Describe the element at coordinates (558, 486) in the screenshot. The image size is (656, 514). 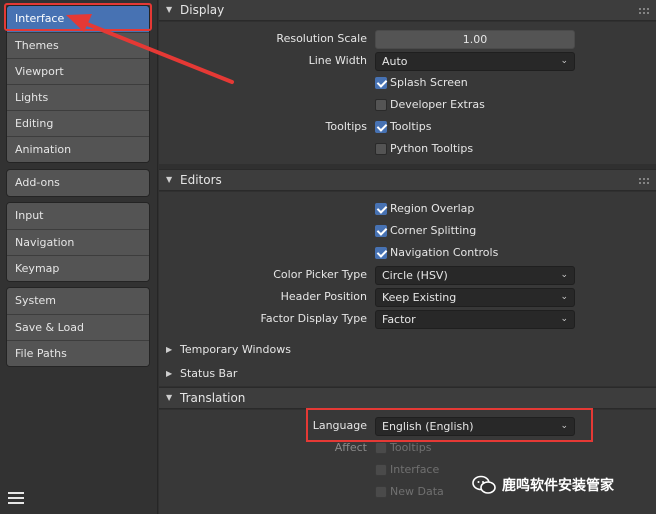
I see `watermark-text: 鹿鸣软件安装管家` at that location.